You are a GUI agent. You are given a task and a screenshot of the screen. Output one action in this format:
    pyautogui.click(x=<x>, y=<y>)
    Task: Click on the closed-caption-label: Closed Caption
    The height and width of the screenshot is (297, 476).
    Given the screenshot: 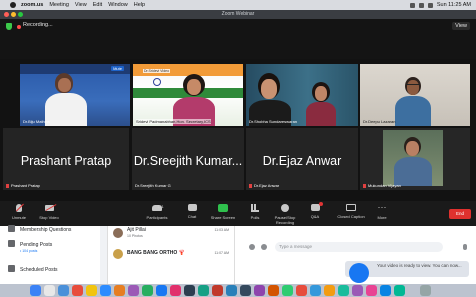 What is the action you would take?
    pyautogui.click(x=351, y=216)
    